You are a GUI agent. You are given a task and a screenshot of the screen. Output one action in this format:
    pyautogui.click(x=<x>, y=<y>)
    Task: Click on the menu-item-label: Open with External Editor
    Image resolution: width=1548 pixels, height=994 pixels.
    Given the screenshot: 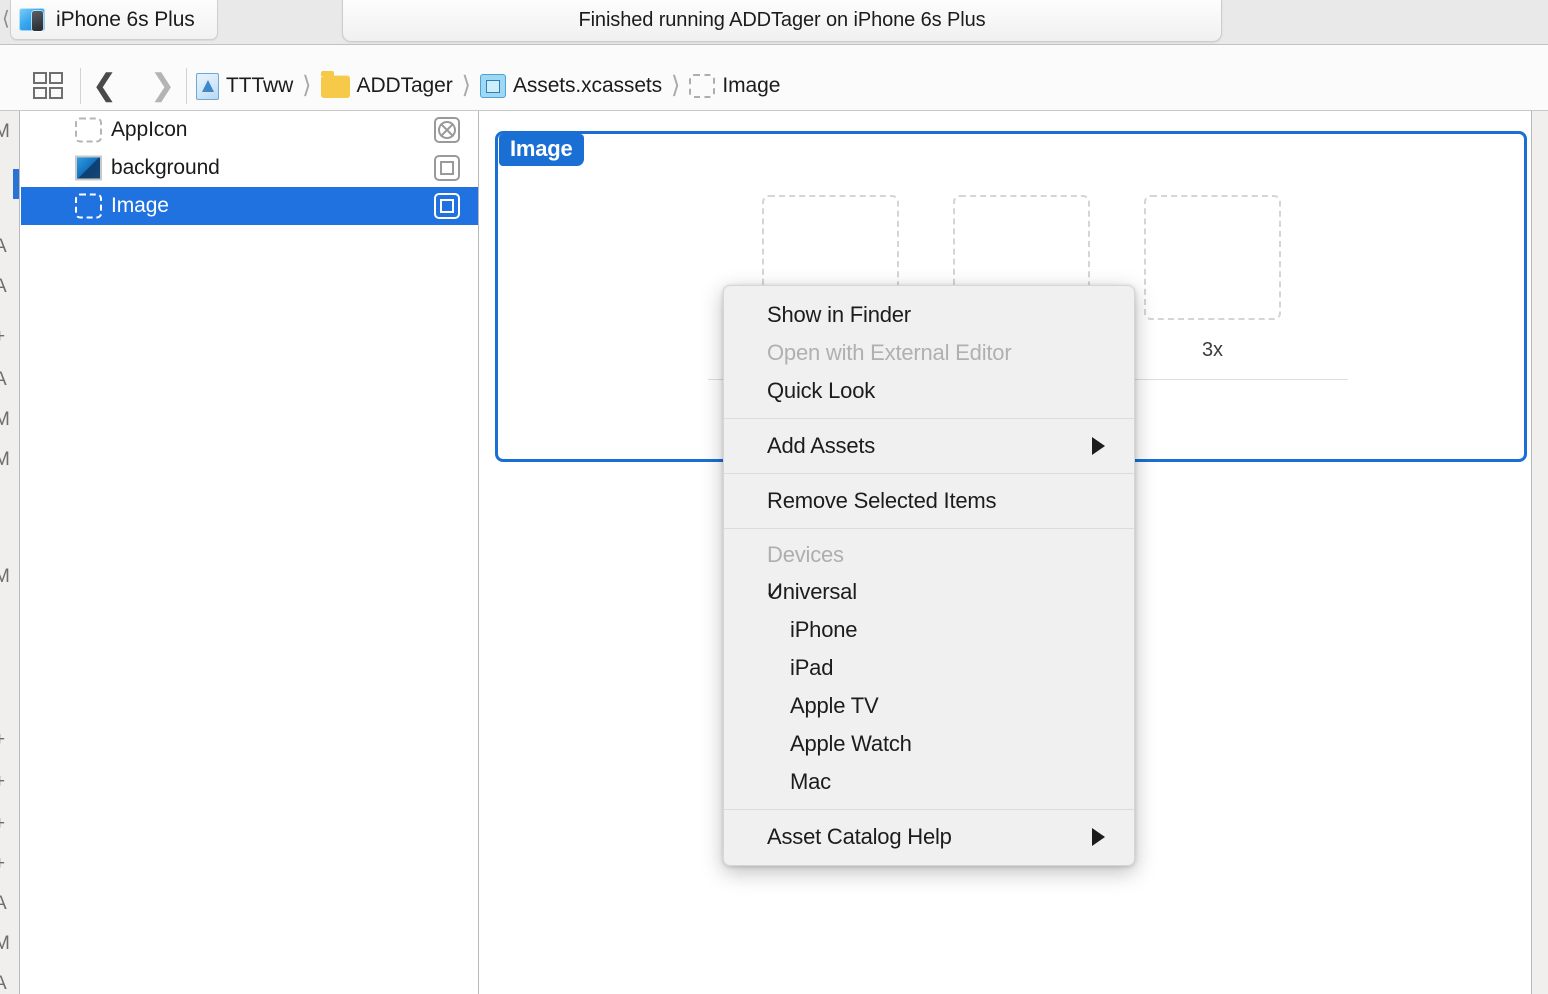 What is the action you would take?
    pyautogui.click(x=889, y=352)
    